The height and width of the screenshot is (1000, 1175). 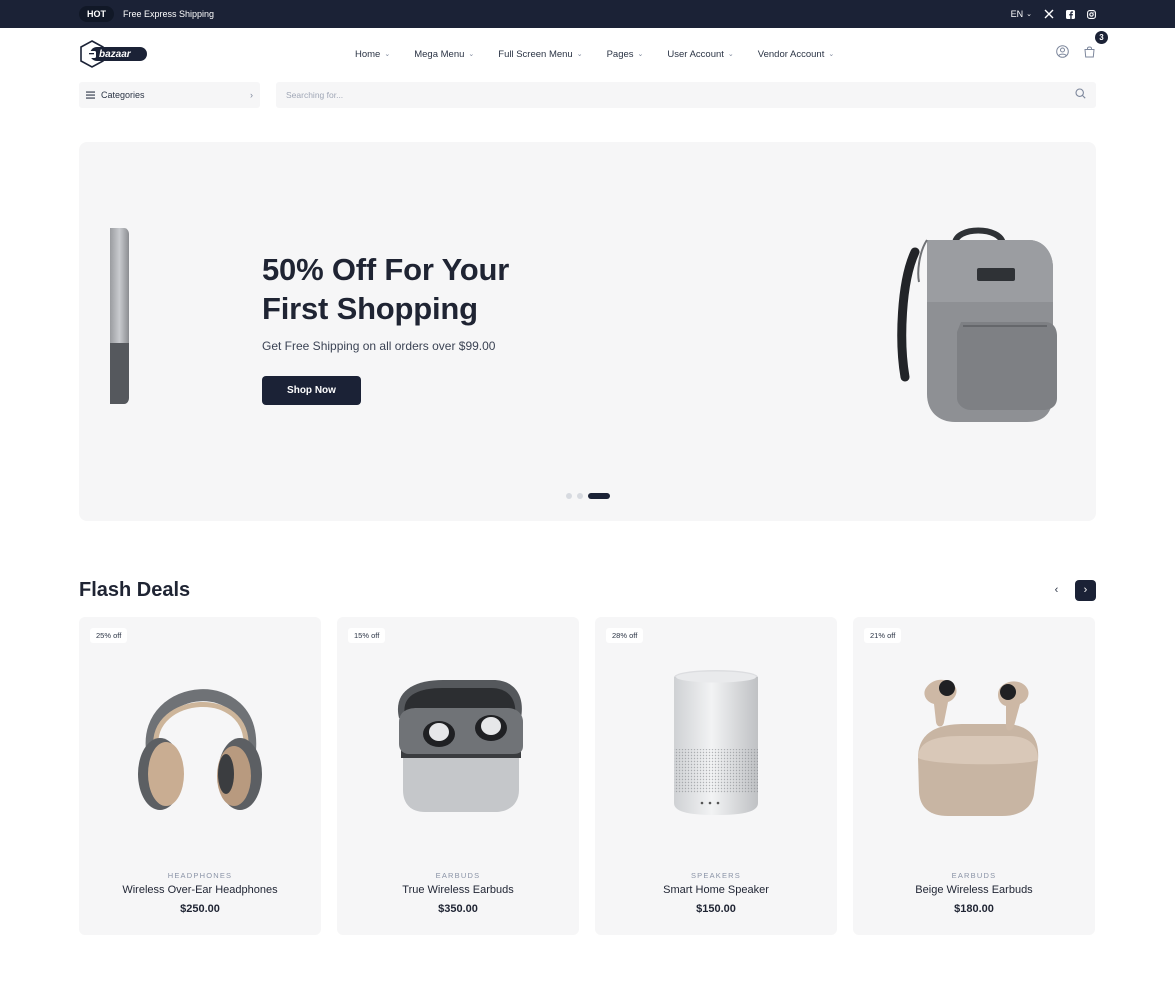 I want to click on hero-title: 50% Off For Your First Shopping, so click(x=385, y=289).